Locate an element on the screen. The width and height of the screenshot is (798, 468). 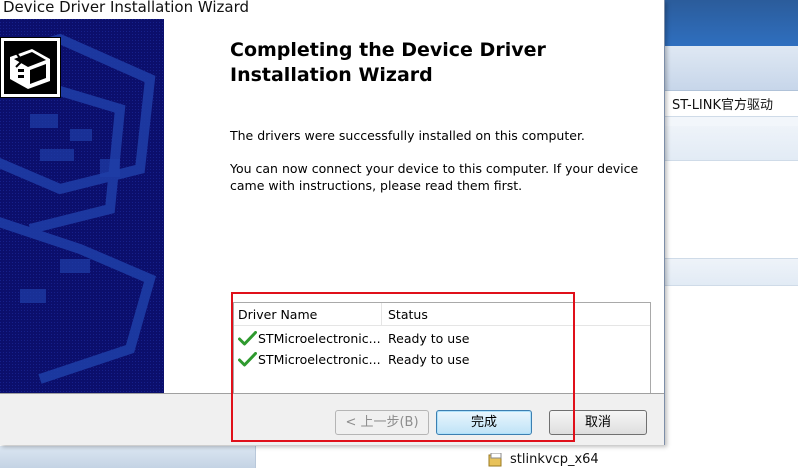
background-toolbar is located at coordinates (731, 68).